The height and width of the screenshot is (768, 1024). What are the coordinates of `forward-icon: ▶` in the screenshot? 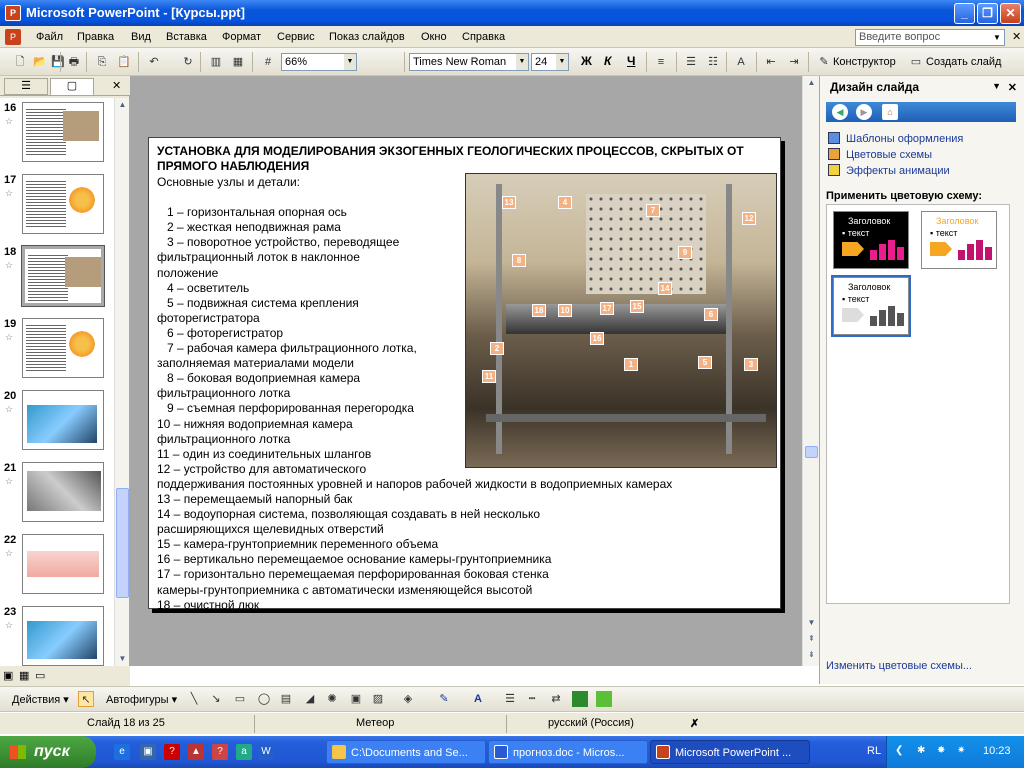 It's located at (864, 112).